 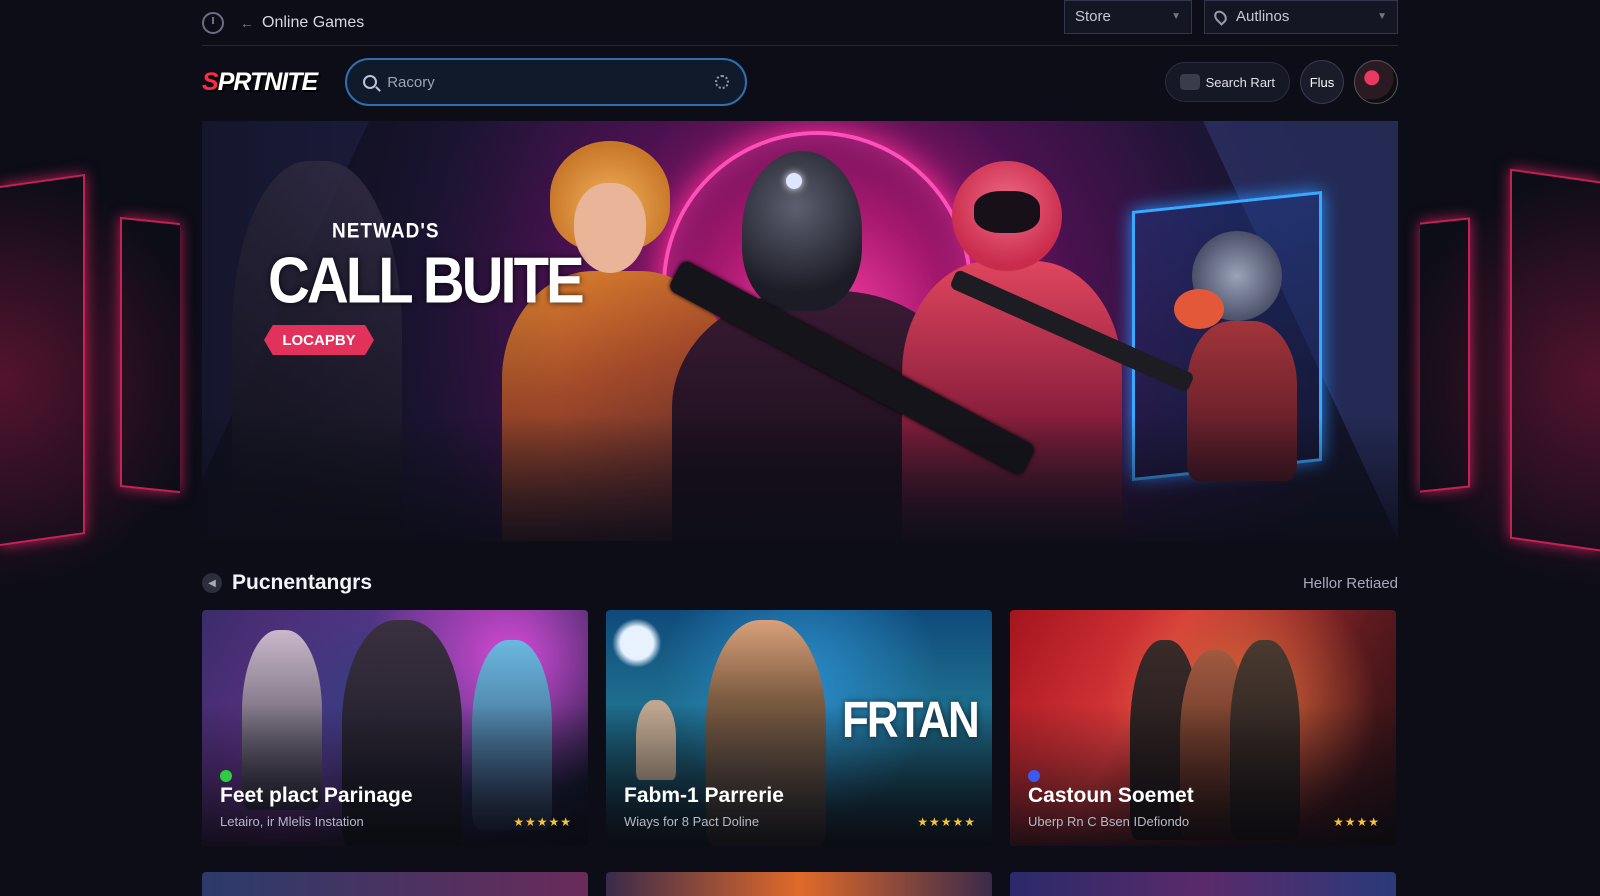 I want to click on hero-badge-button: LOCAPBY, so click(x=319, y=340).